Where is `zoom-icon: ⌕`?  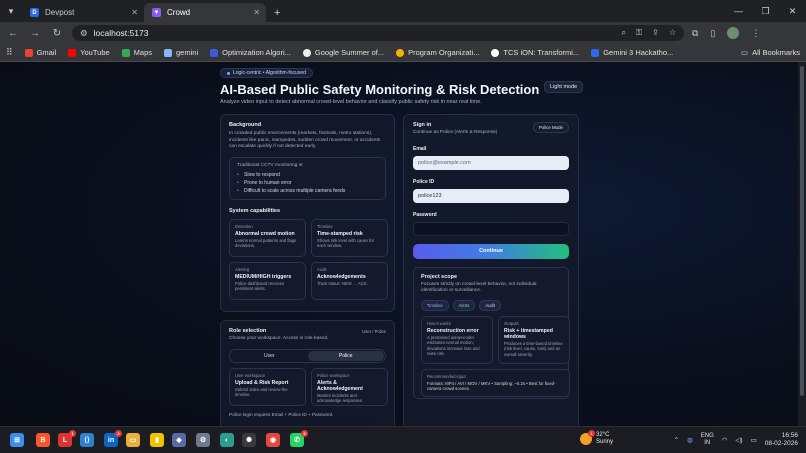
zoom-icon: ⌕ is located at coordinates (624, 33).